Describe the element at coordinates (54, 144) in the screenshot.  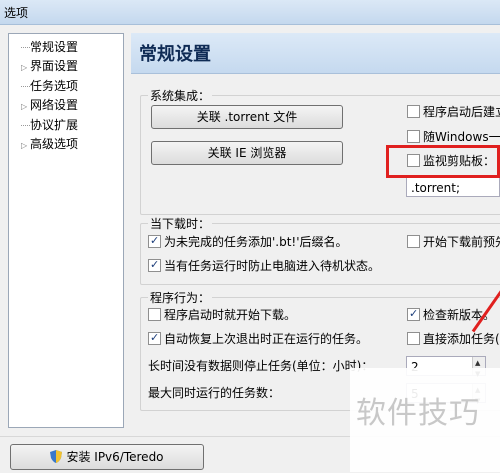
I see `tree-item-label: 高级选项` at that location.